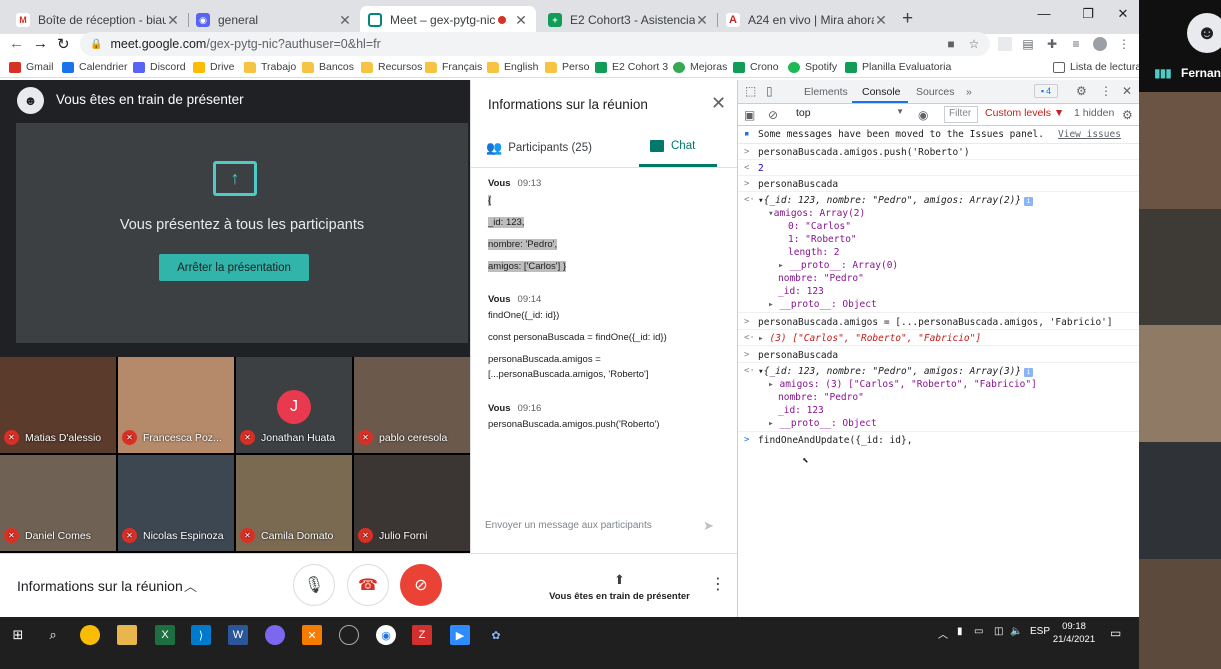 This screenshot has height=669, width=1221. I want to click on bookmark-perso: Perso, so click(567, 67).